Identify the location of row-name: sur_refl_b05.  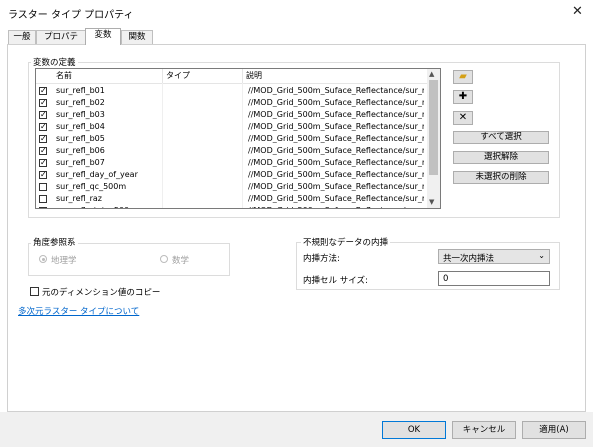
(80, 138).